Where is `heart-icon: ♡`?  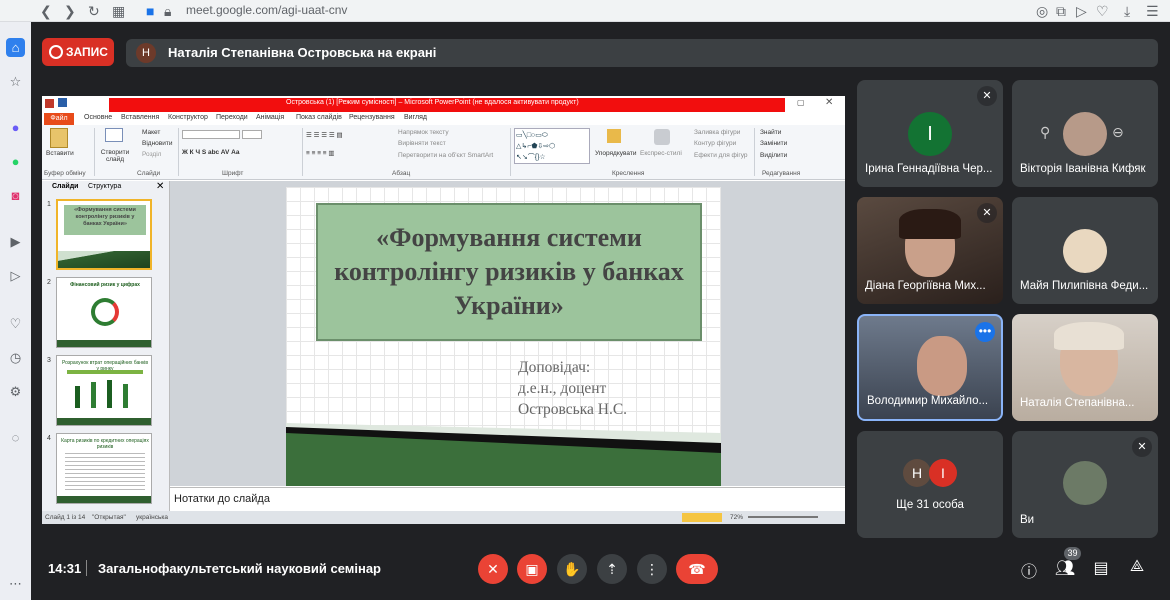
heart-icon: ♡ is located at coordinates (1102, 11).